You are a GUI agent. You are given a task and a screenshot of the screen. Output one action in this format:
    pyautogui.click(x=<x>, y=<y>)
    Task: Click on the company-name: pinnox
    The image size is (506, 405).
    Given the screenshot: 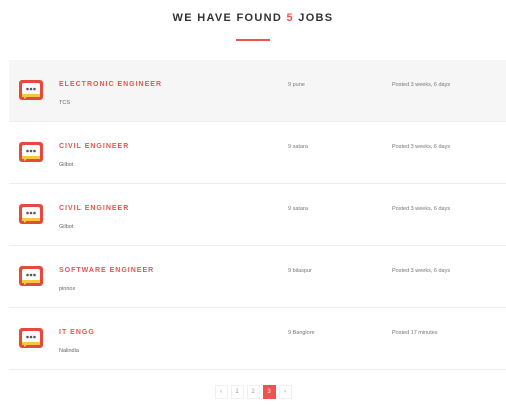 What is the action you would take?
    pyautogui.click(x=67, y=289)
    